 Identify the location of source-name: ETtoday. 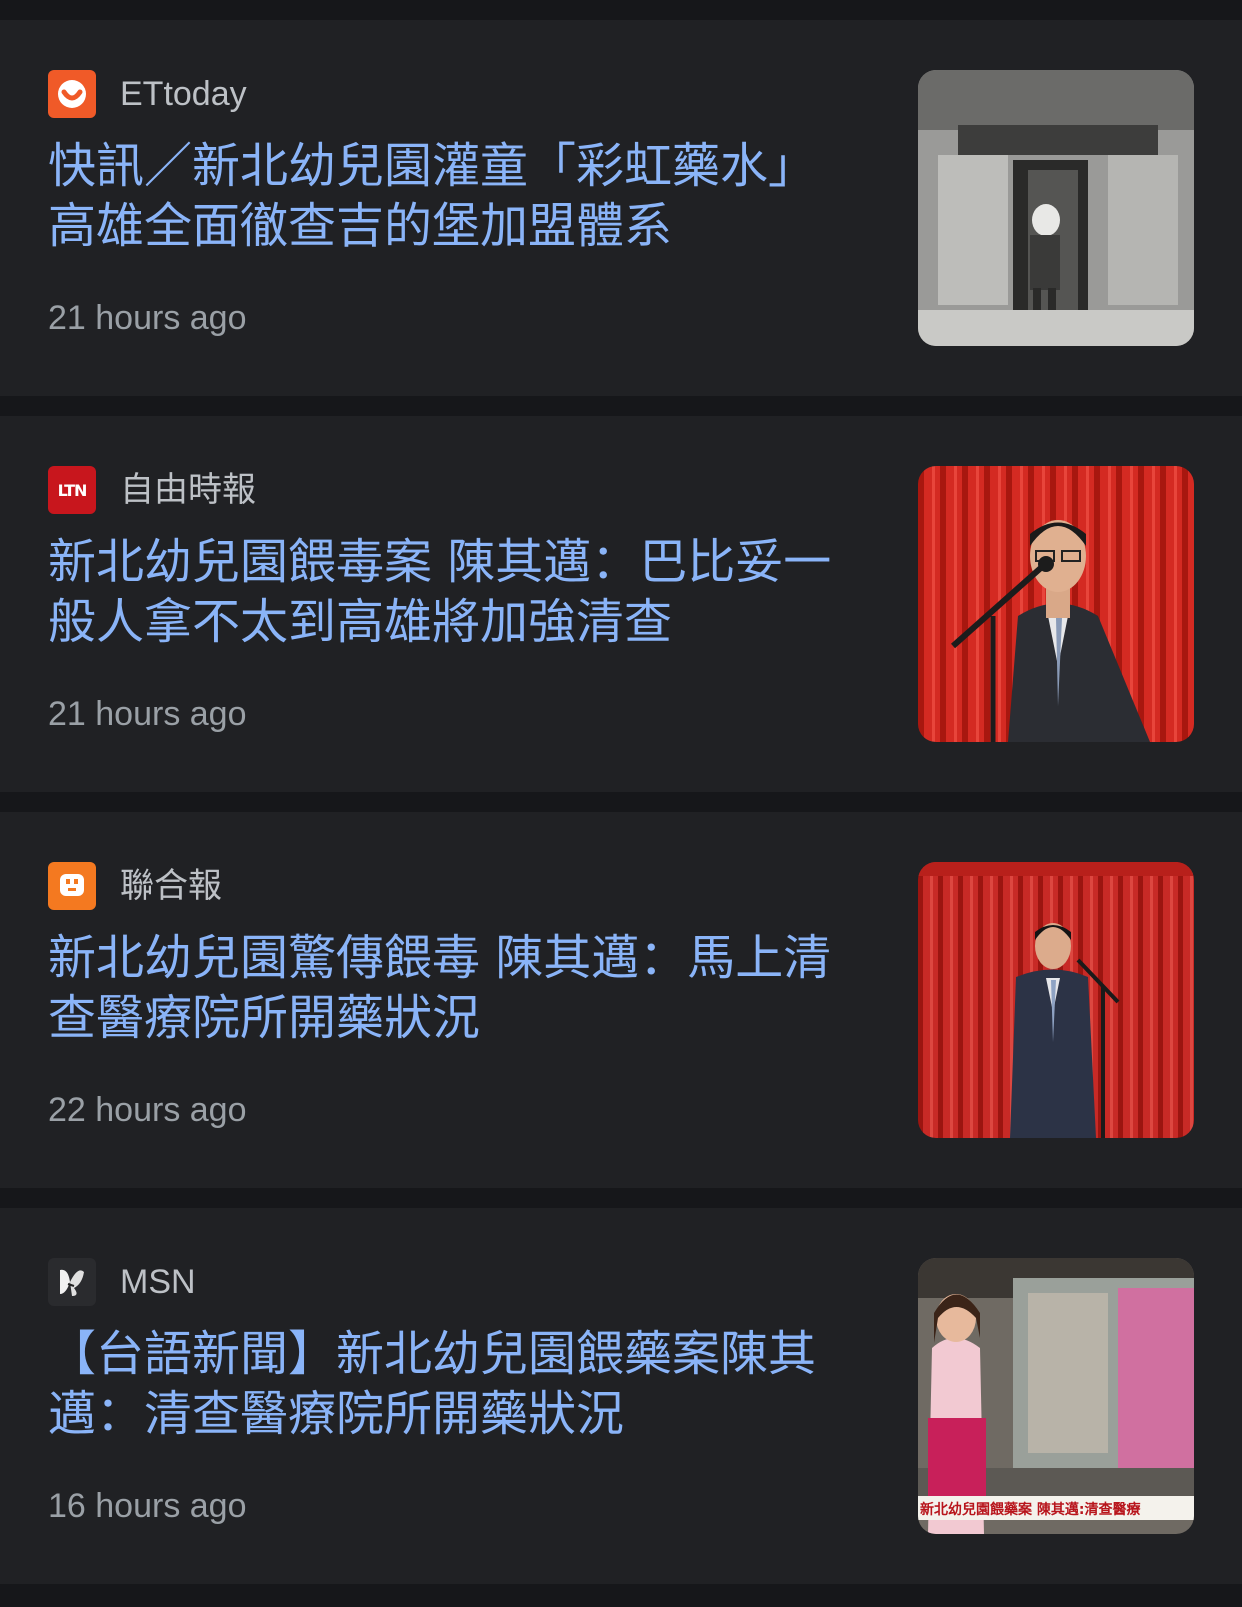
(183, 94).